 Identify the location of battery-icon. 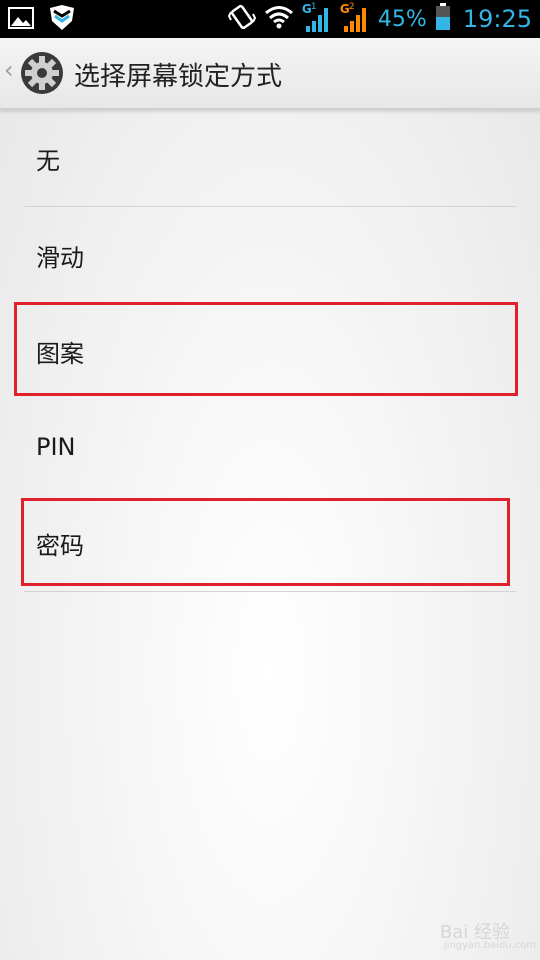
(443, 19).